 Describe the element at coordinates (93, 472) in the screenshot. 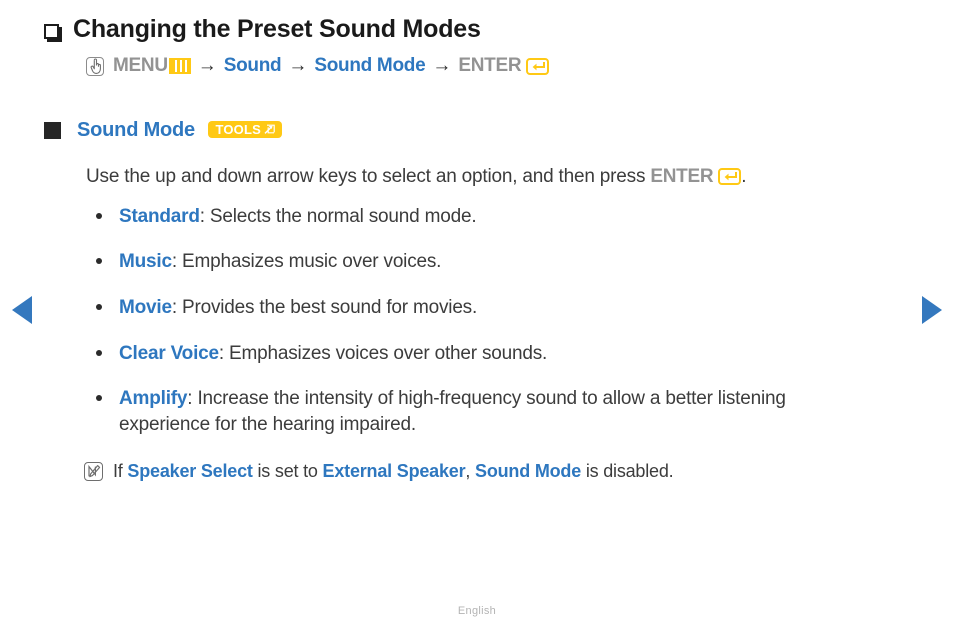

I see `note-n-icon` at that location.